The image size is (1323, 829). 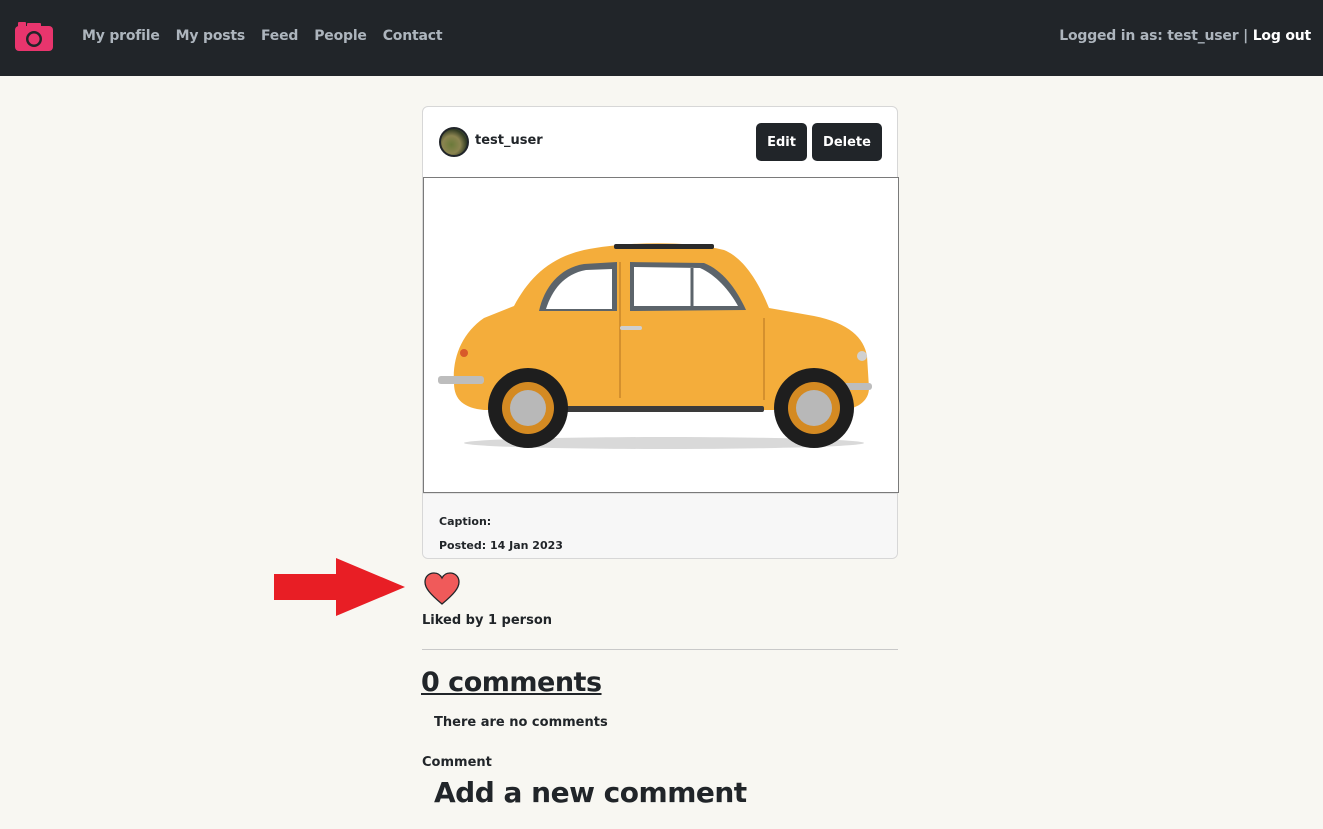 What do you see at coordinates (339, 587) in the screenshot?
I see `red-arrow-icon` at bounding box center [339, 587].